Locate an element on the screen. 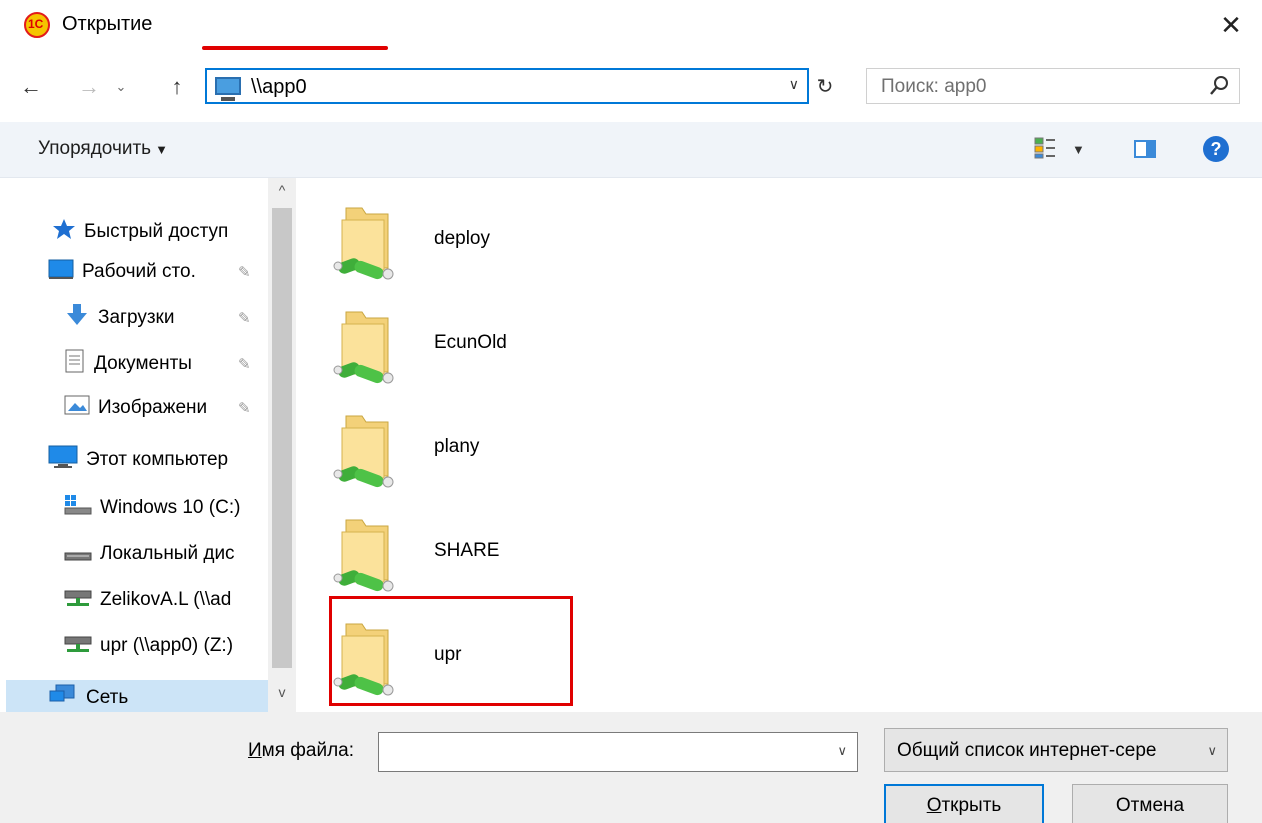 Image resolution: width=1262 pixels, height=823 pixels. documents-icon is located at coordinates (75, 364).